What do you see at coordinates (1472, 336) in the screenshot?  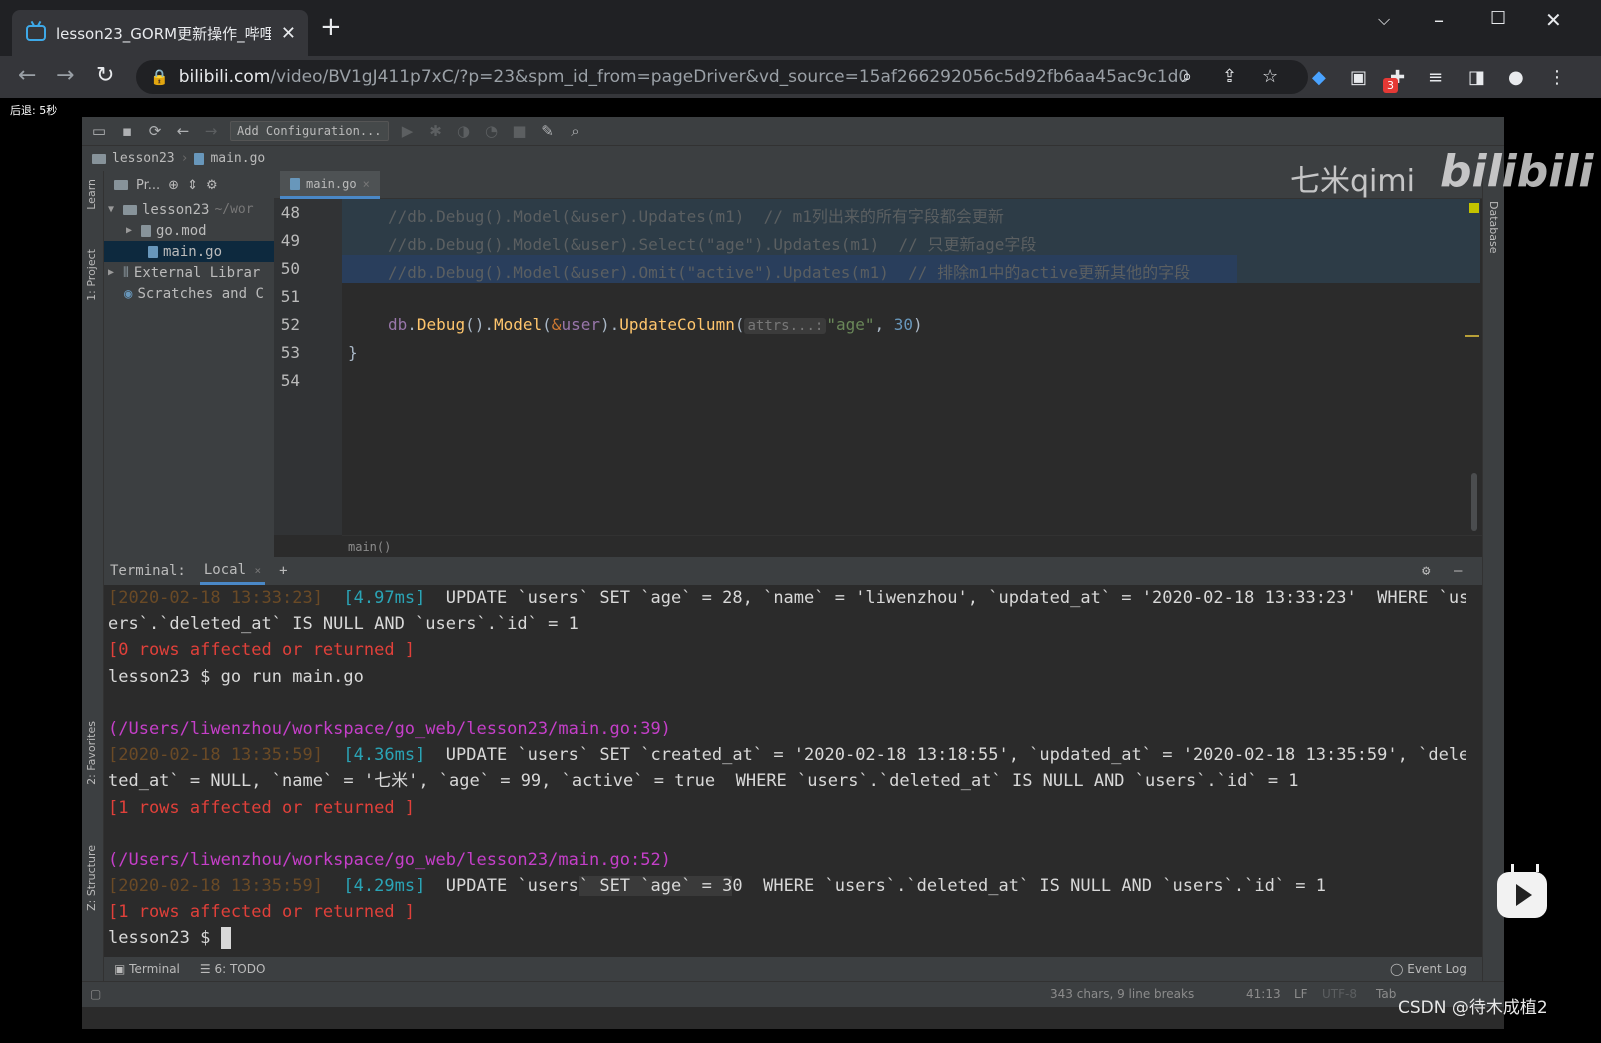 I see `scrollbar-marker` at bounding box center [1472, 336].